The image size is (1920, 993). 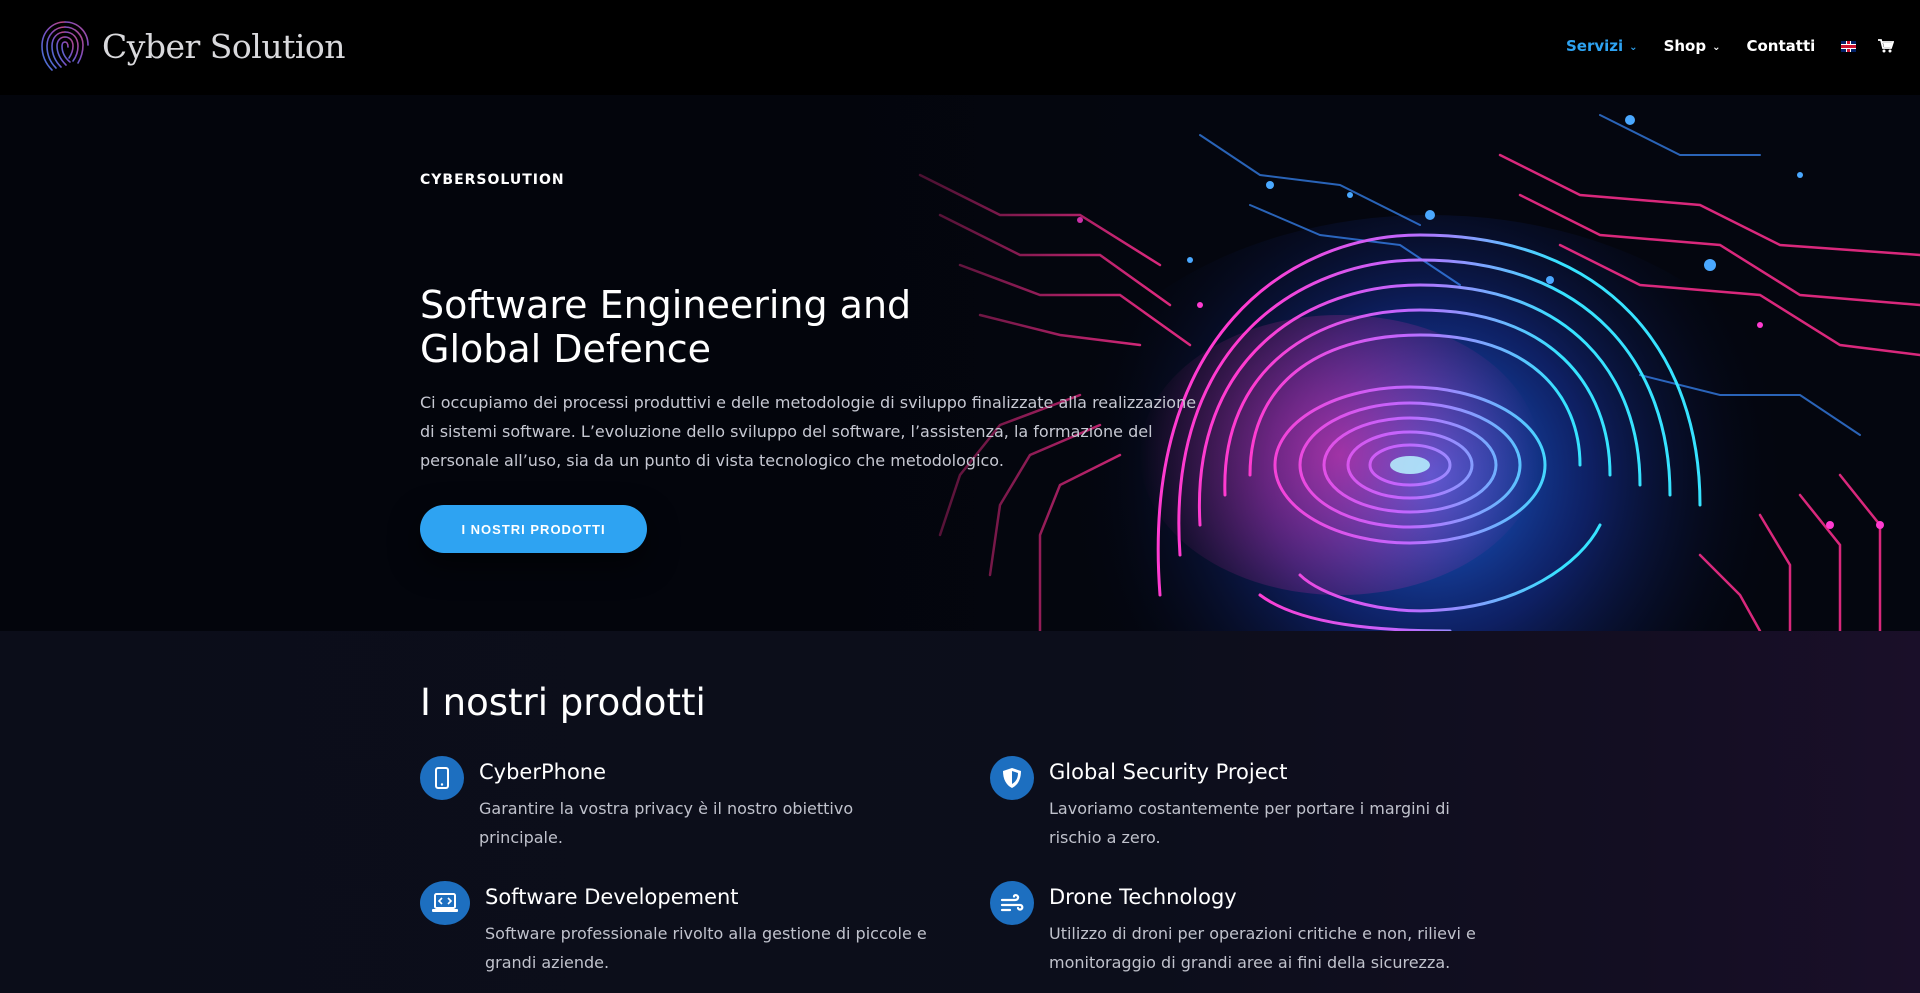 What do you see at coordinates (543, 772) in the screenshot?
I see `card-title: CyberPhone` at bounding box center [543, 772].